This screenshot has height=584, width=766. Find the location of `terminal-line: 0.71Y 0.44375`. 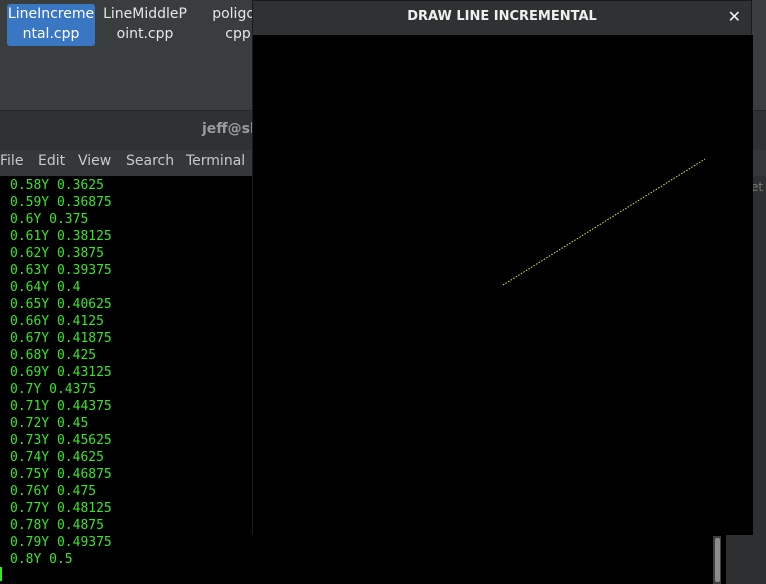

terminal-line: 0.71Y 0.44375 is located at coordinates (61, 406).